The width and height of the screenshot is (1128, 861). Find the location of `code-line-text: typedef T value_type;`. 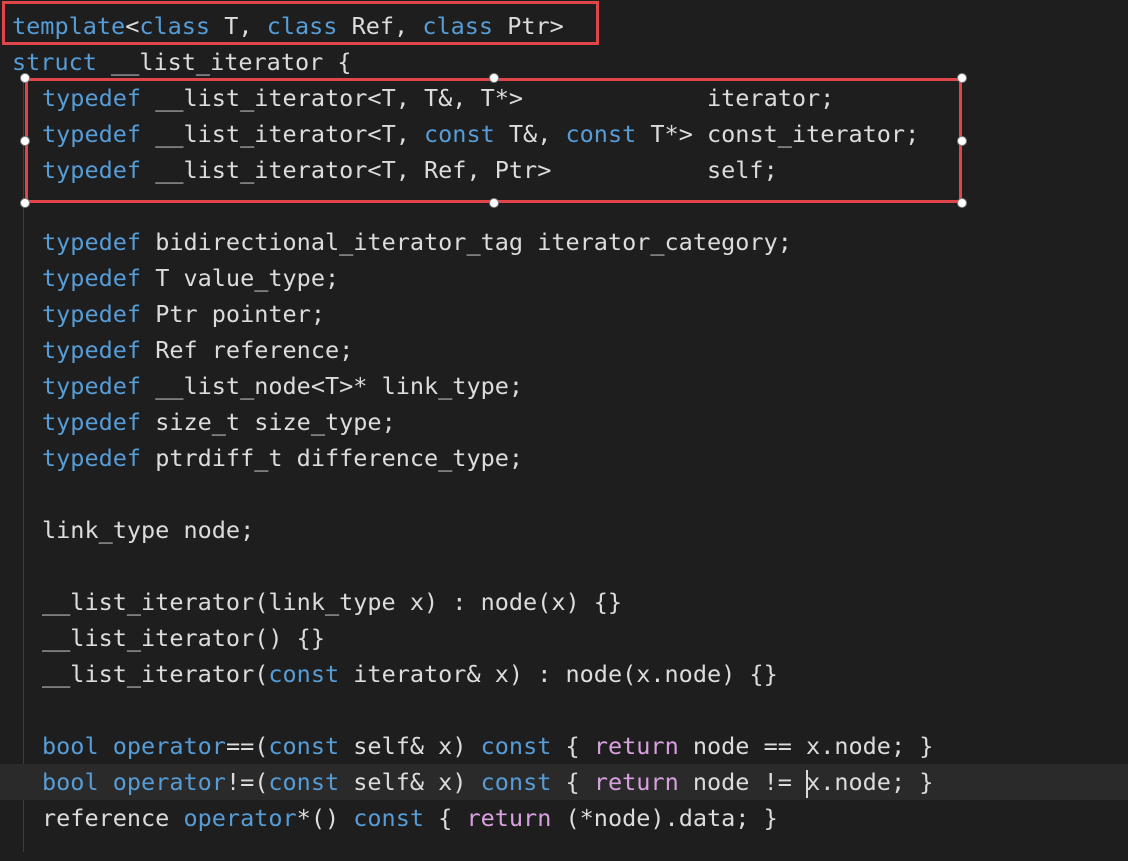

code-line-text: typedef T value_type; is located at coordinates (190, 278).